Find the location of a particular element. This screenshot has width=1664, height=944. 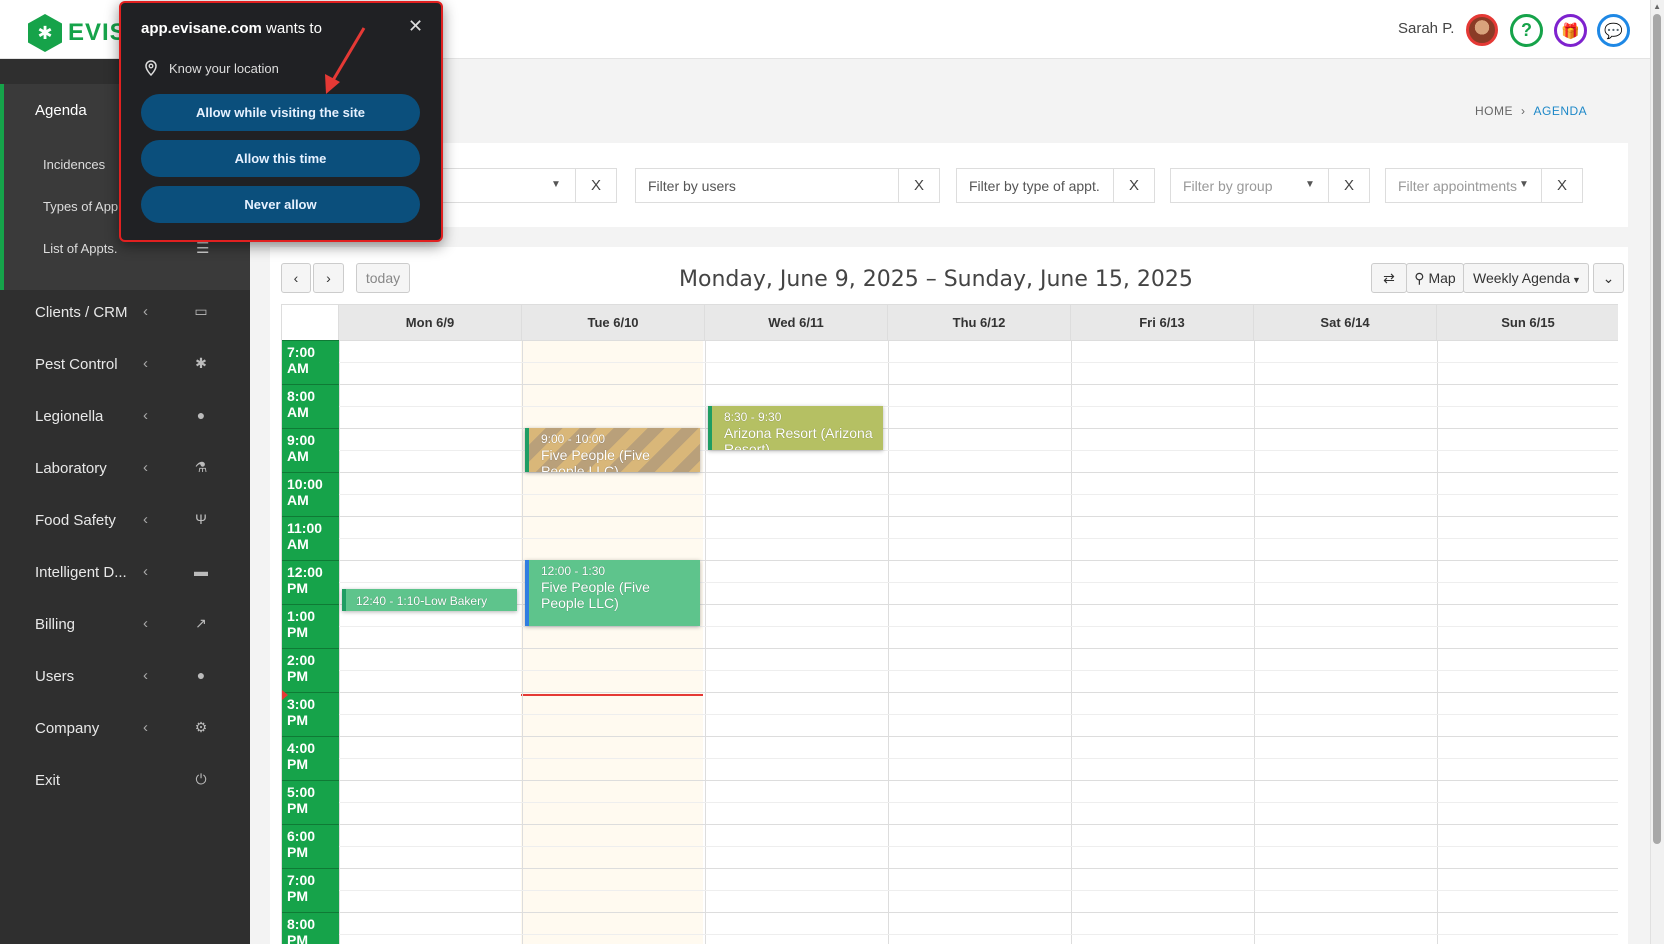

bug-icon: ✱ is located at coordinates (201, 363).